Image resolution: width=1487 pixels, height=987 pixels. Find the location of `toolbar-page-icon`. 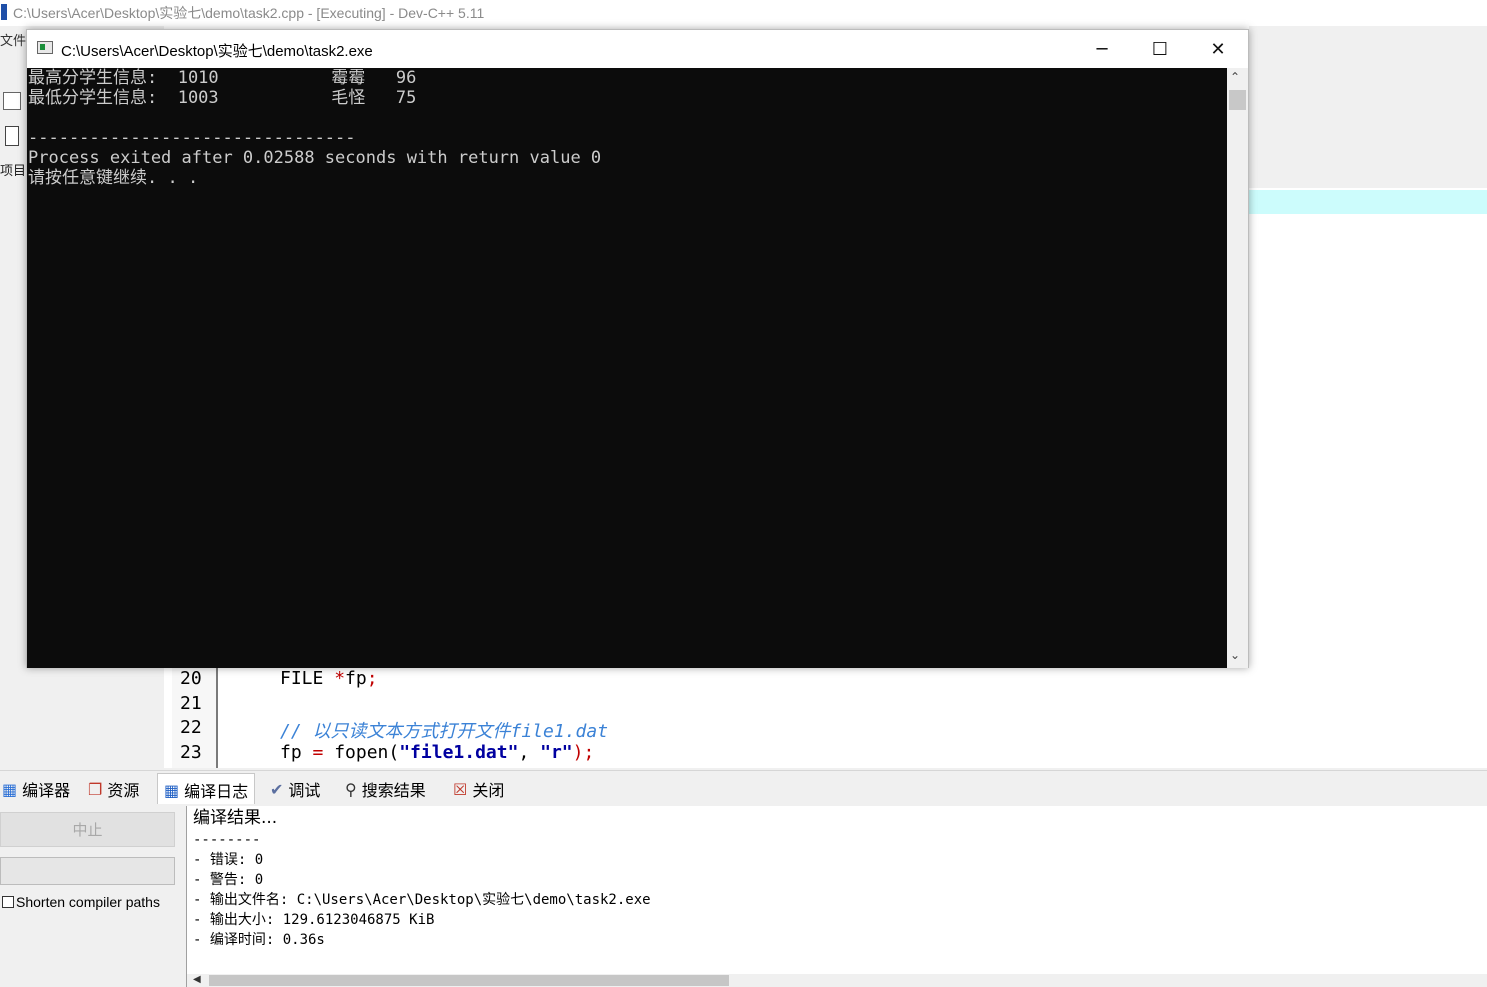

toolbar-page-icon is located at coordinates (12, 136).